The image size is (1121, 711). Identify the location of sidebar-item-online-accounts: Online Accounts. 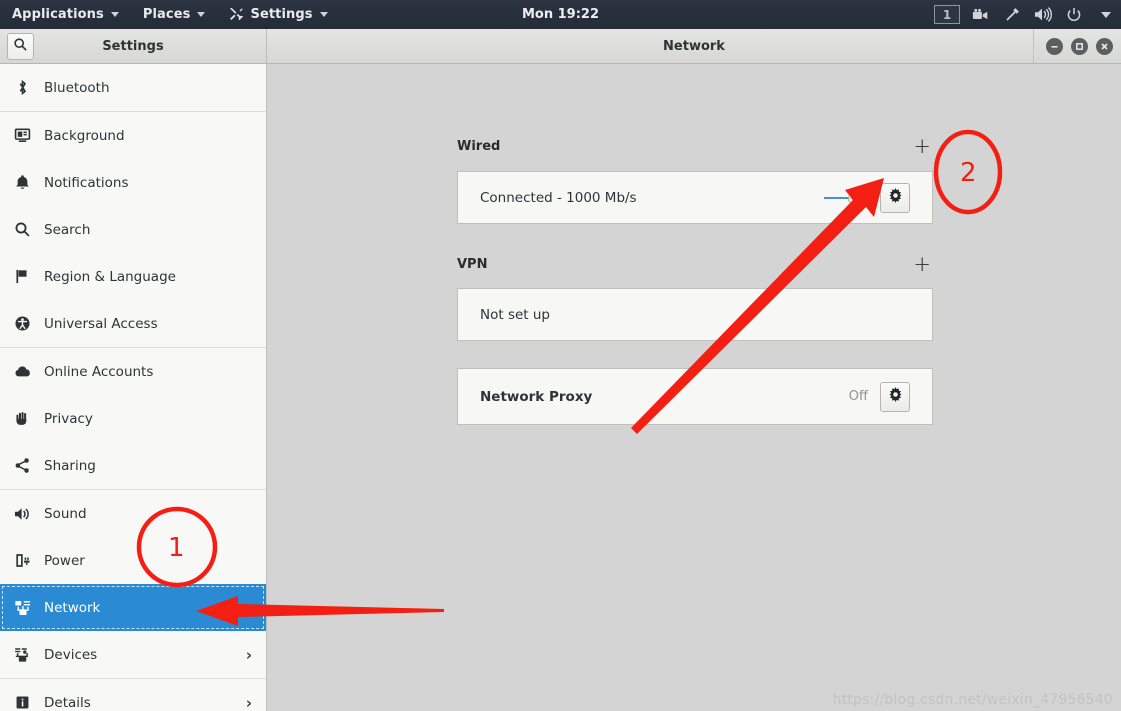
(133, 371).